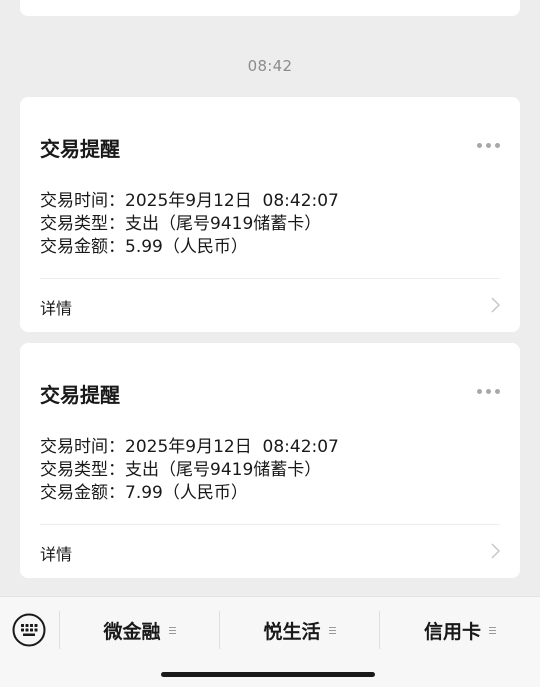 The width and height of the screenshot is (540, 687). I want to click on home-indicator, so click(268, 674).